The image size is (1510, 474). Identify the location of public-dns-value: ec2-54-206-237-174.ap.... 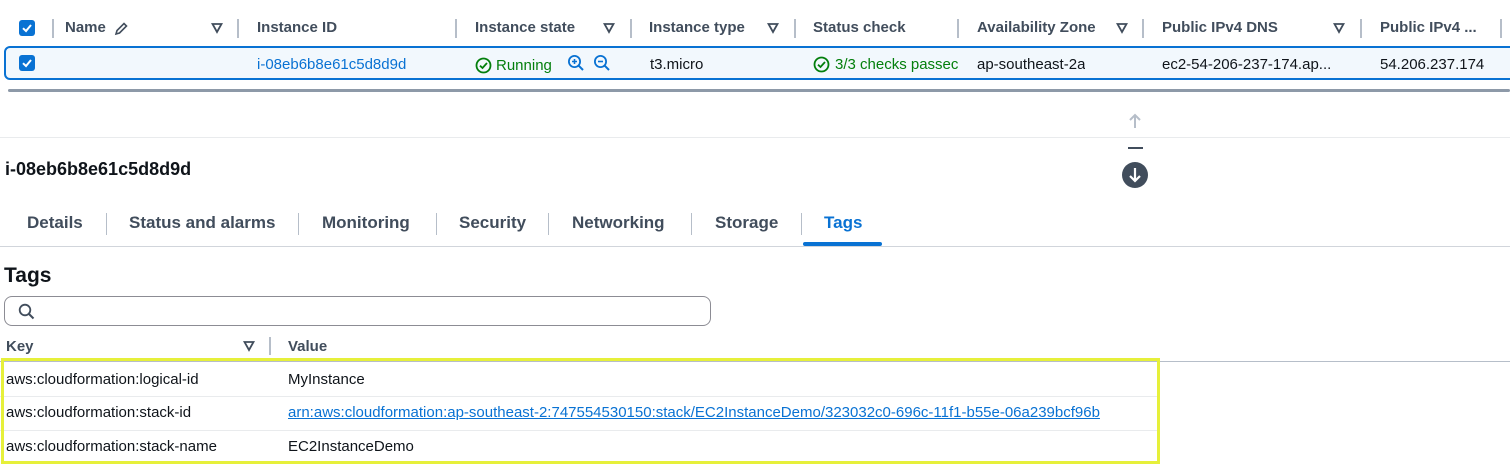
(1247, 64).